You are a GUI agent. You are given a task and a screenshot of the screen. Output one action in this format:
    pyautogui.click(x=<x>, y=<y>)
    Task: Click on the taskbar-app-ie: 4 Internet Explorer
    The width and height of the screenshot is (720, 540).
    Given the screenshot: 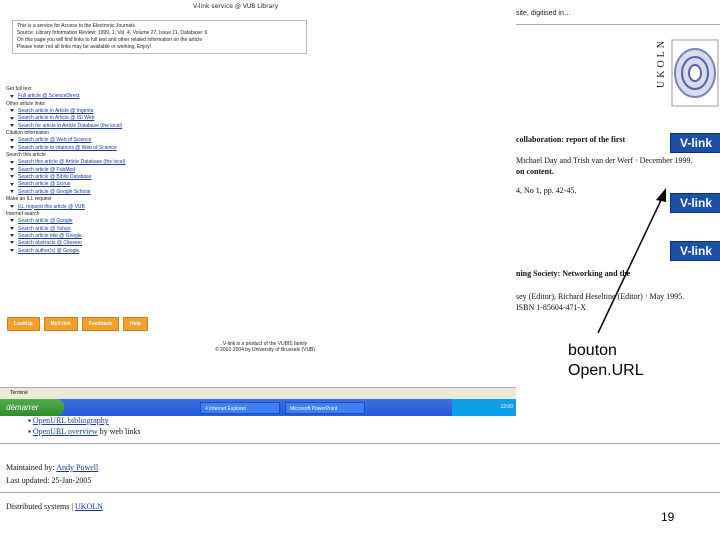 What is the action you would take?
    pyautogui.click(x=240, y=408)
    